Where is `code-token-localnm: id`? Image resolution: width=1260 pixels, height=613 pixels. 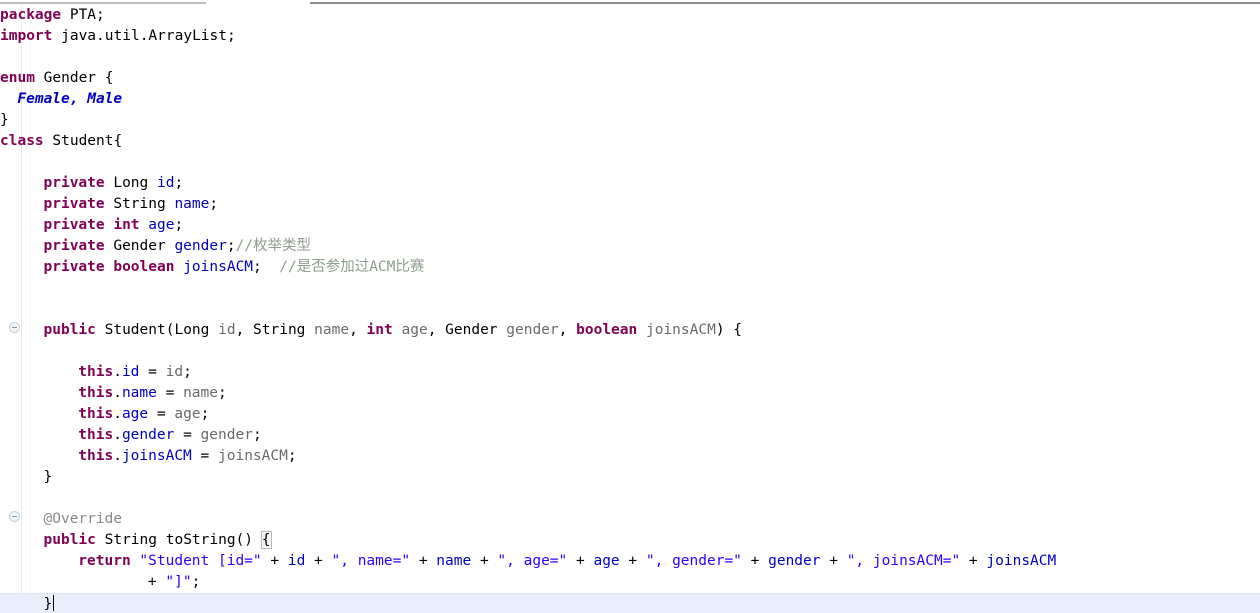 code-token-localnm: id is located at coordinates (227, 330).